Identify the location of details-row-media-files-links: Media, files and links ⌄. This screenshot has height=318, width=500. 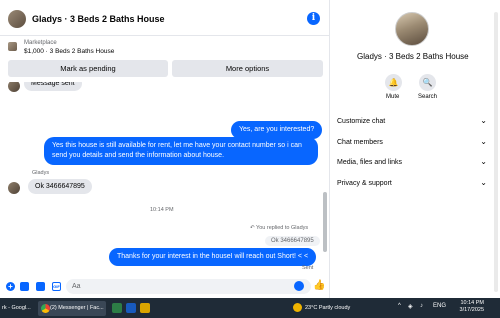
(412, 164).